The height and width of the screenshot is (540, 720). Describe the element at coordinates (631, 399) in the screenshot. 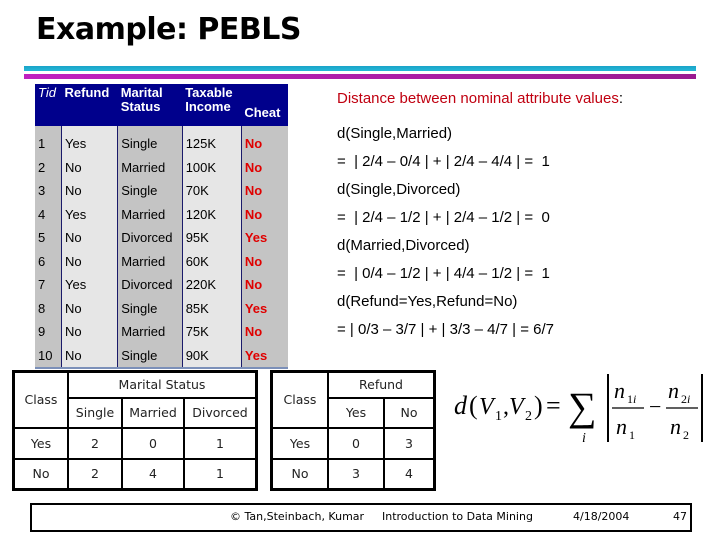

I see `formula-n1i-sub: 1i` at that location.